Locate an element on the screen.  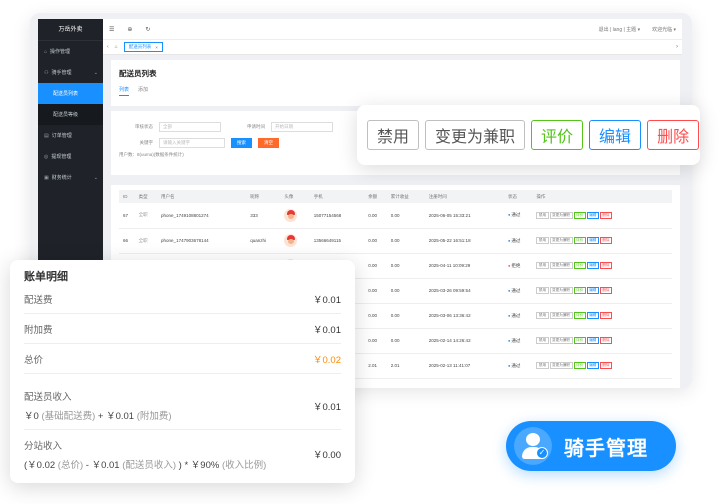
rider-income-detail: 配送员收入 ￥0 (基础配送费) + ￥0.01 (附加费) is located at coordinates (98, 405).